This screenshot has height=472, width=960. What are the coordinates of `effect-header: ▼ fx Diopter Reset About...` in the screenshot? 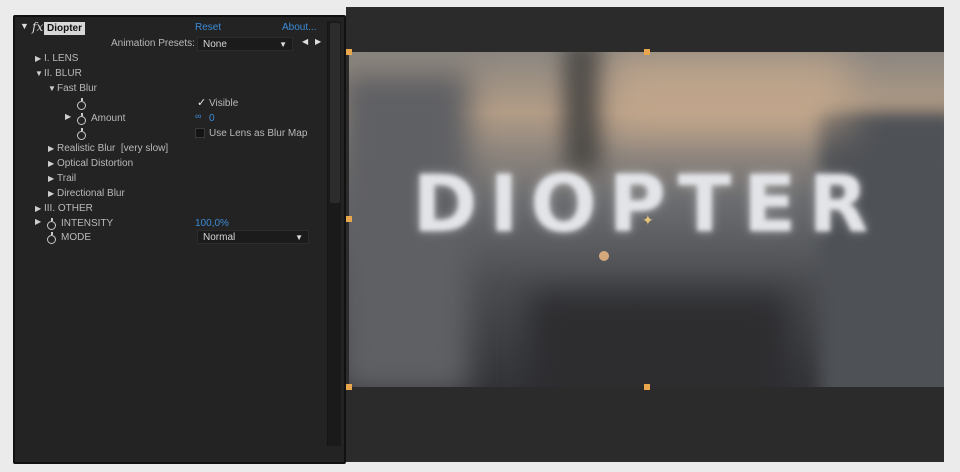 It's located at (172, 28).